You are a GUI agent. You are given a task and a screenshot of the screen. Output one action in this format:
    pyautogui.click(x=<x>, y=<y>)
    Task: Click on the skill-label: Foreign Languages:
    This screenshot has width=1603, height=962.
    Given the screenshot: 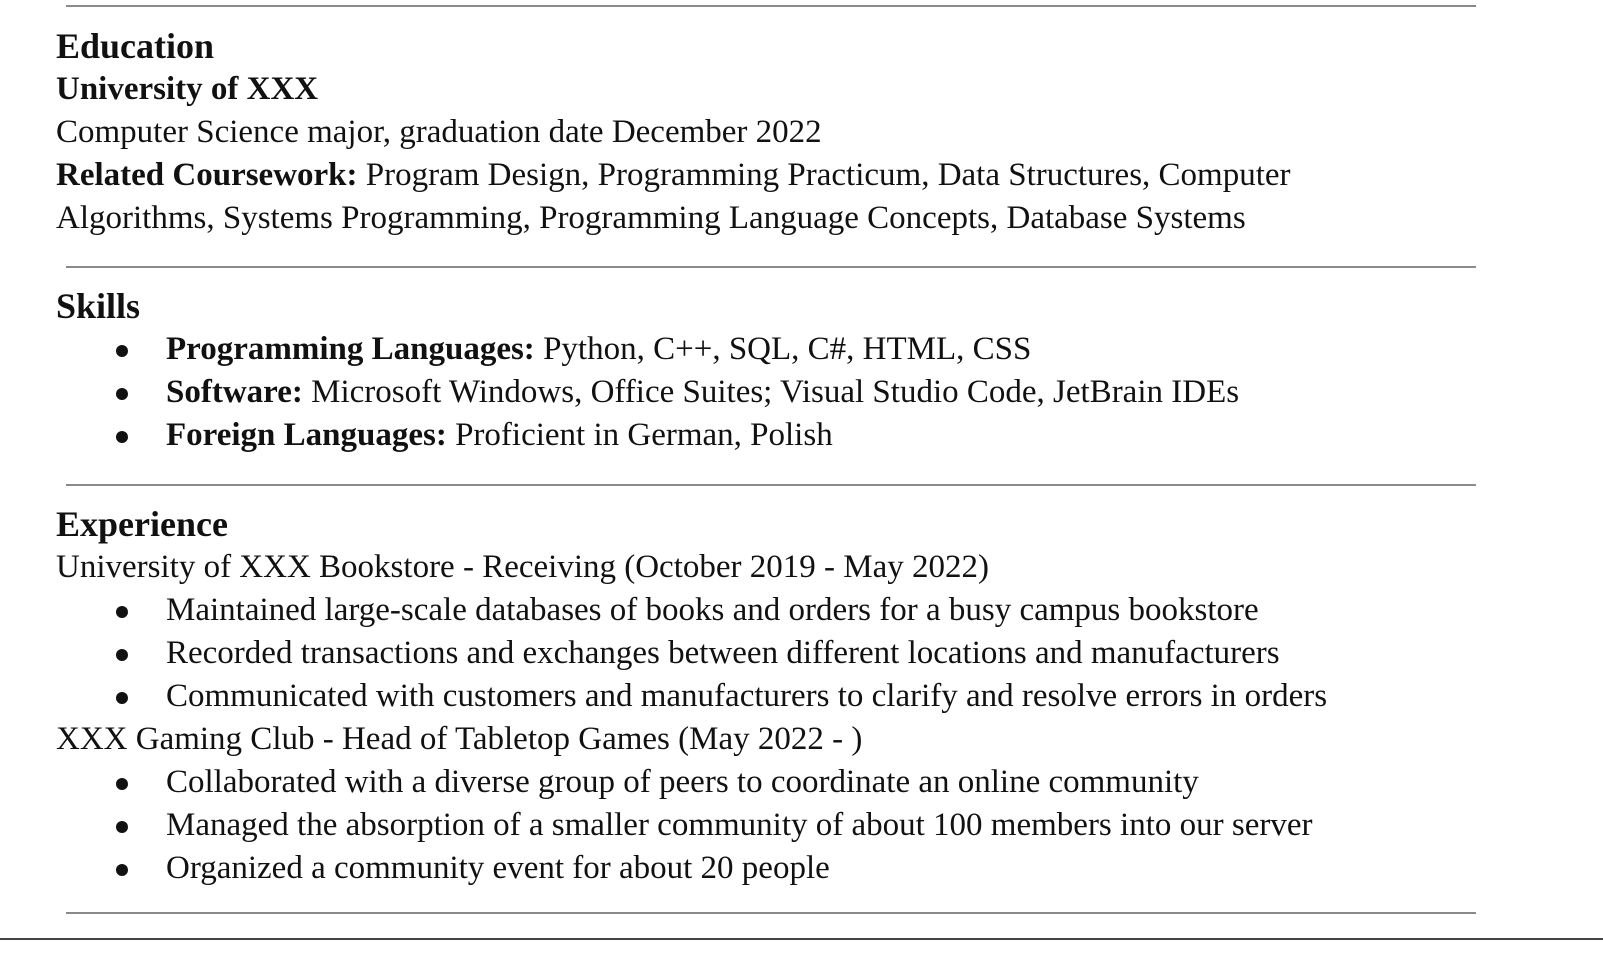 What is the action you would take?
    pyautogui.click(x=306, y=435)
    